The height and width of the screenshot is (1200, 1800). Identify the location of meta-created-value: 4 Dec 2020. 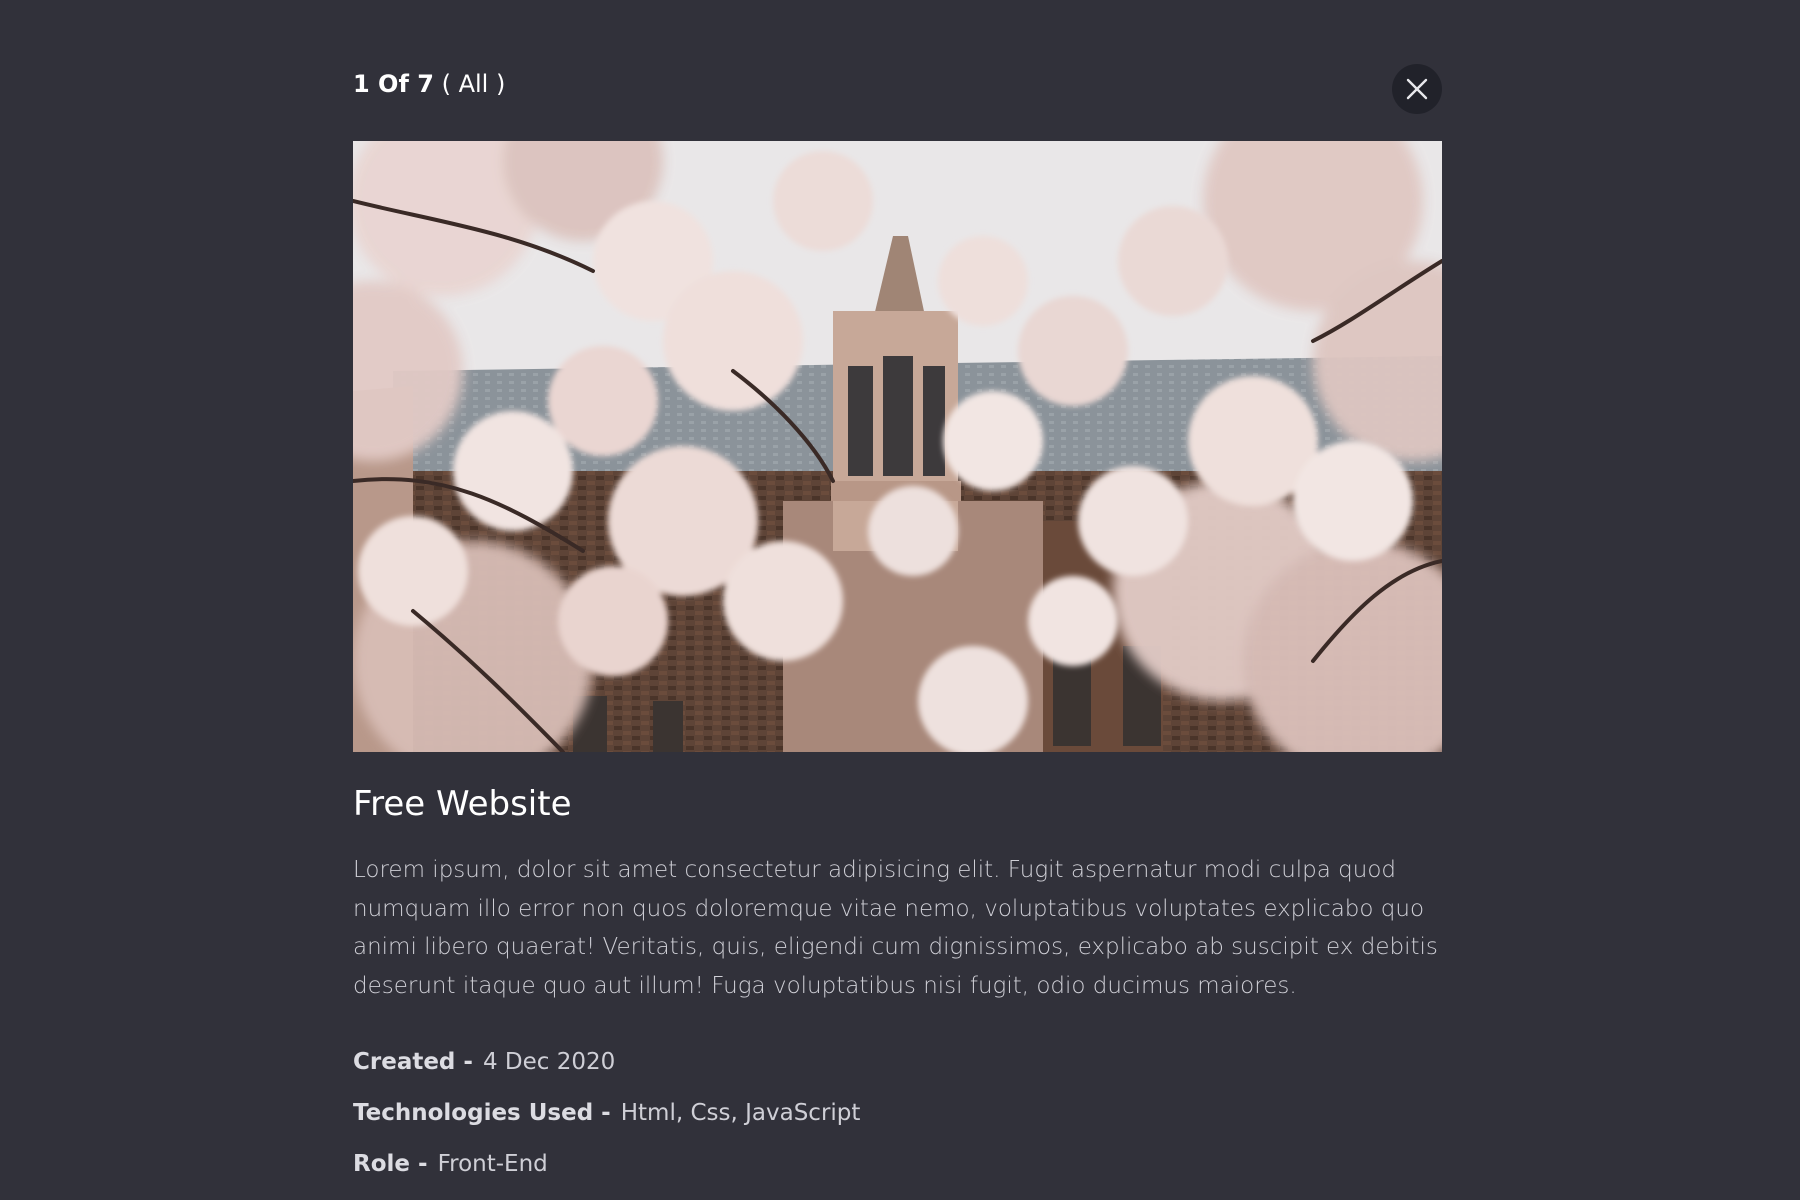
(549, 1062).